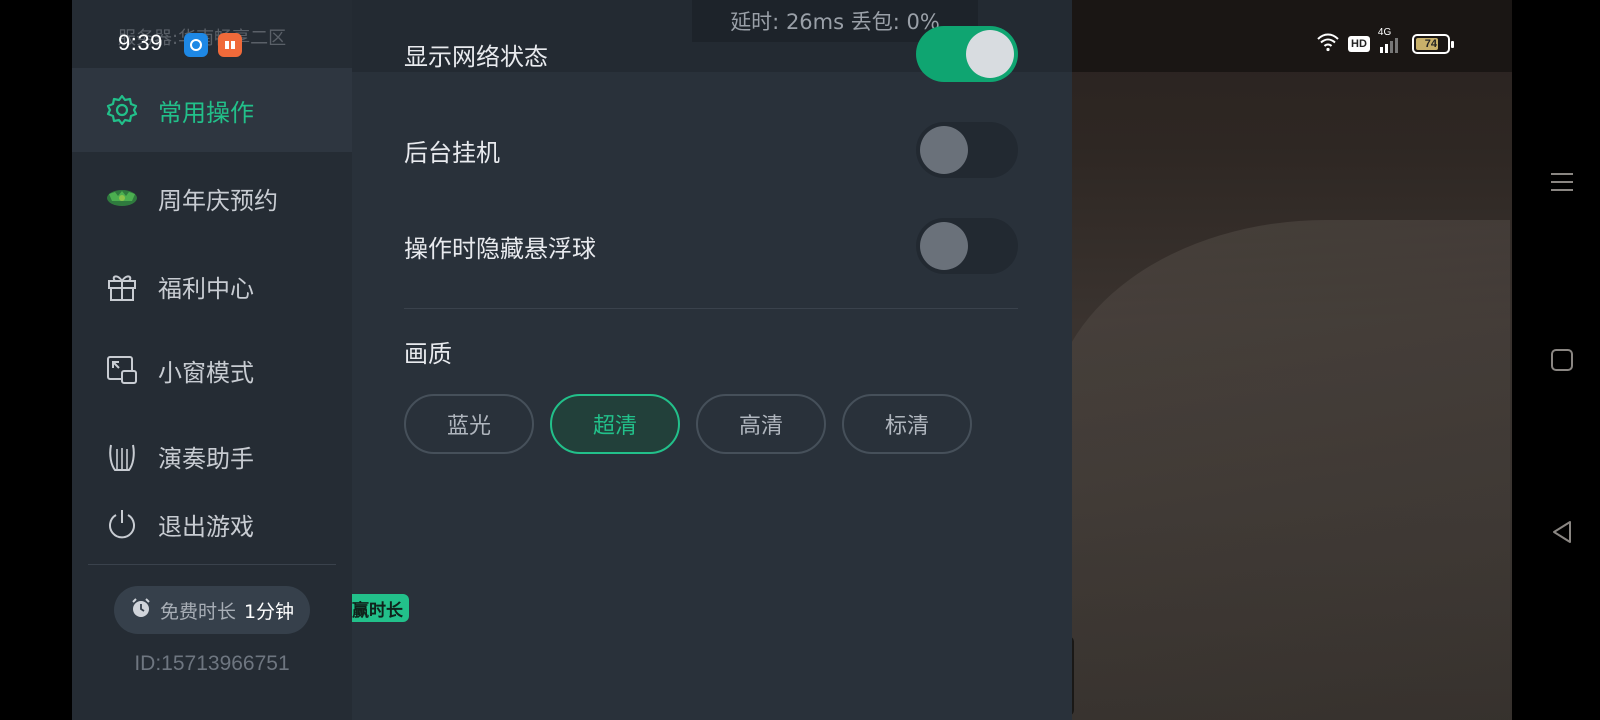 The image size is (1600, 720). I want to click on hide-float-ball-toggle, so click(967, 246).